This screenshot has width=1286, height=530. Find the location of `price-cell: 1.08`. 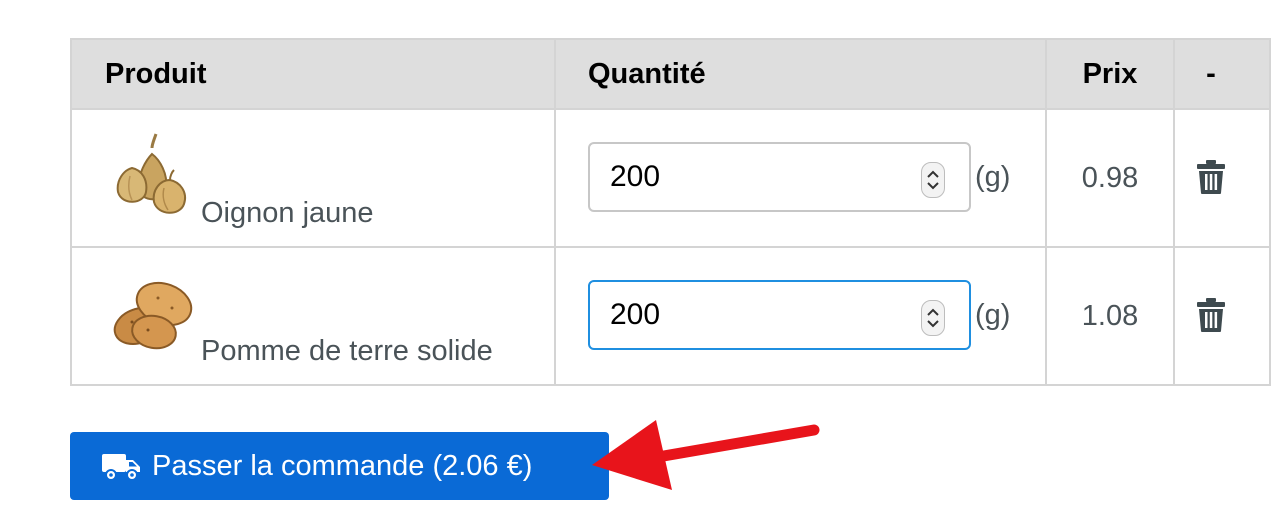

price-cell: 1.08 is located at coordinates (1110, 316).